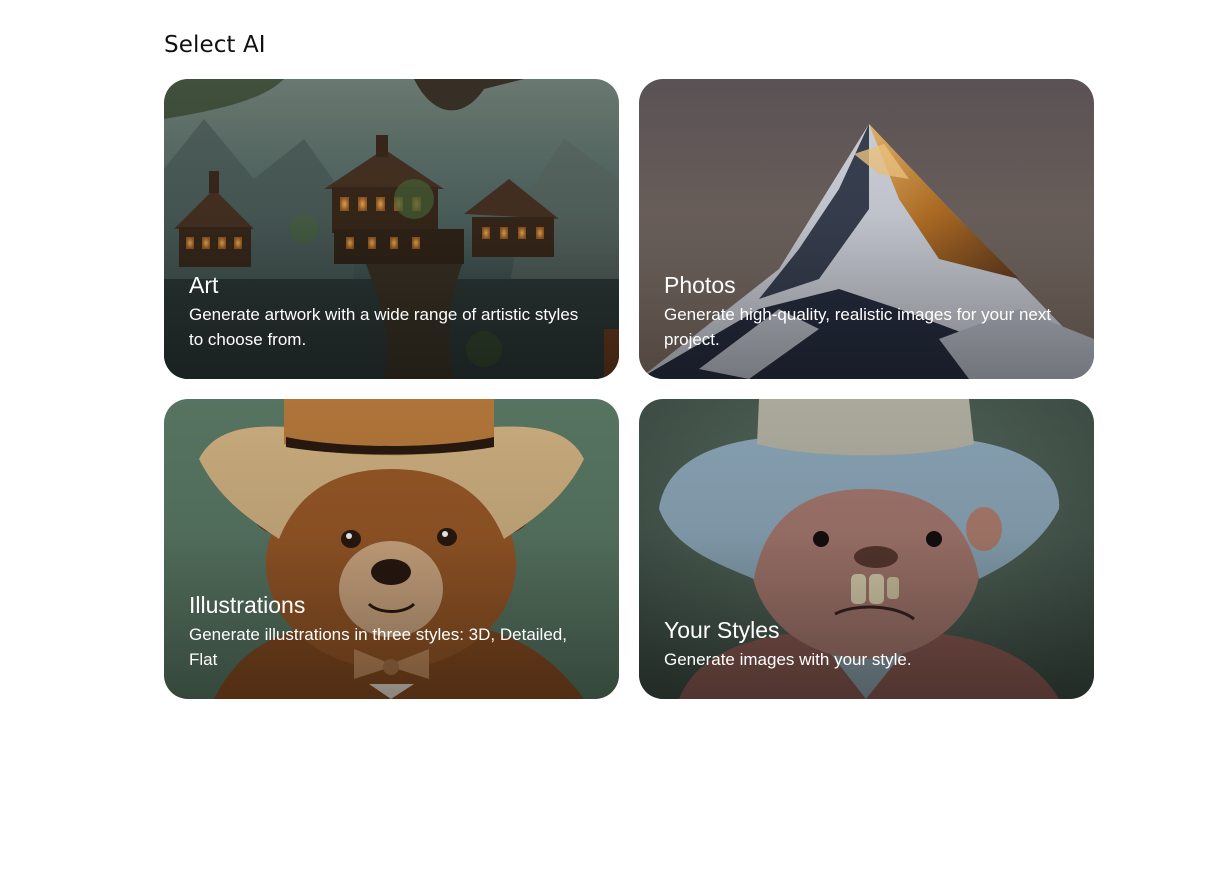 This screenshot has width=1218, height=896. What do you see at coordinates (700, 285) in the screenshot?
I see `card-title: Photos` at bounding box center [700, 285].